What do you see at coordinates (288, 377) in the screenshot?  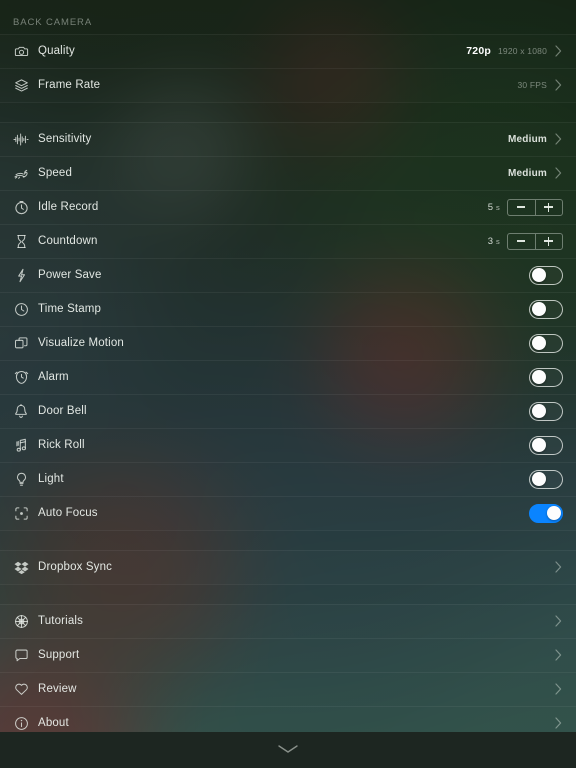 I see `settings-row-alarm: Alarm` at bounding box center [288, 377].